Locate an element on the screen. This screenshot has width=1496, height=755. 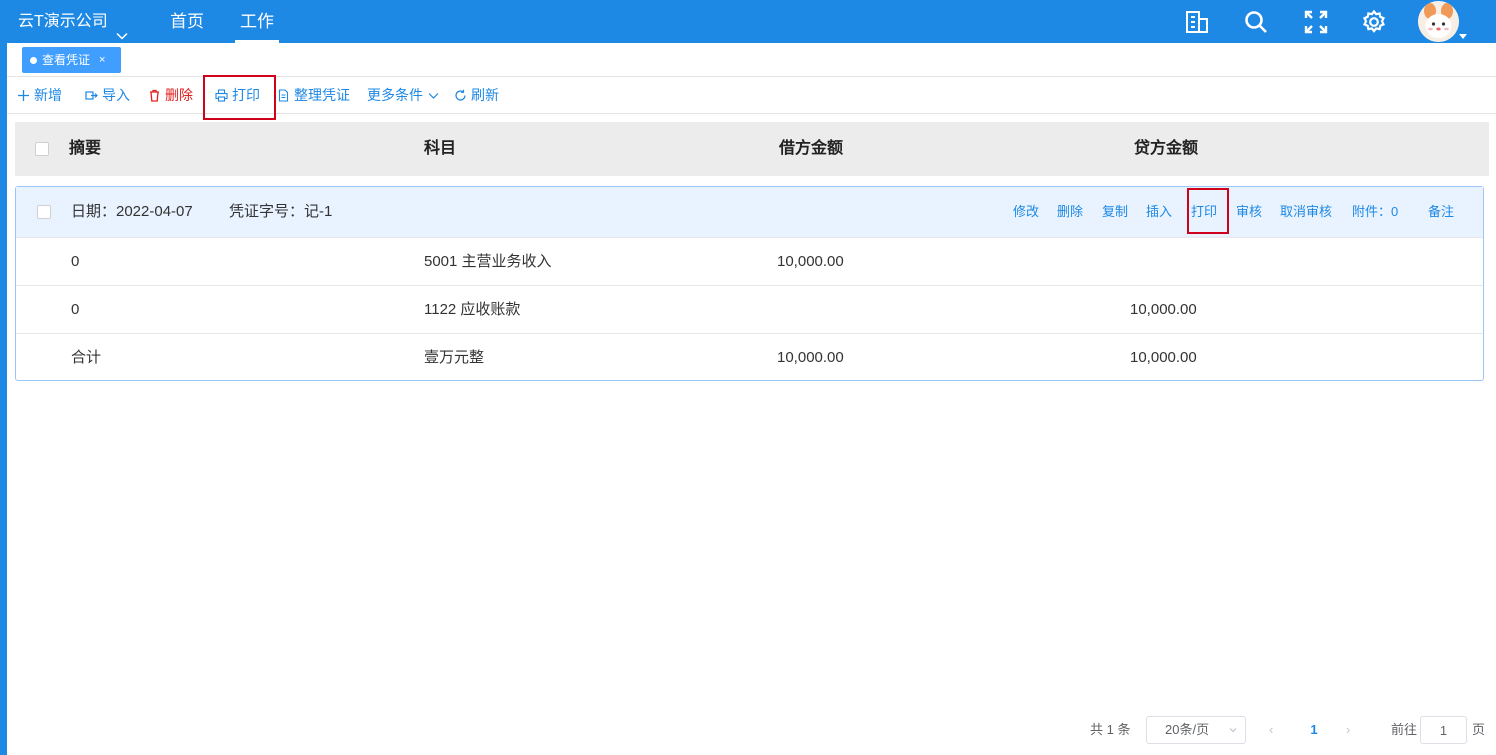
document-icon is located at coordinates (283, 95).